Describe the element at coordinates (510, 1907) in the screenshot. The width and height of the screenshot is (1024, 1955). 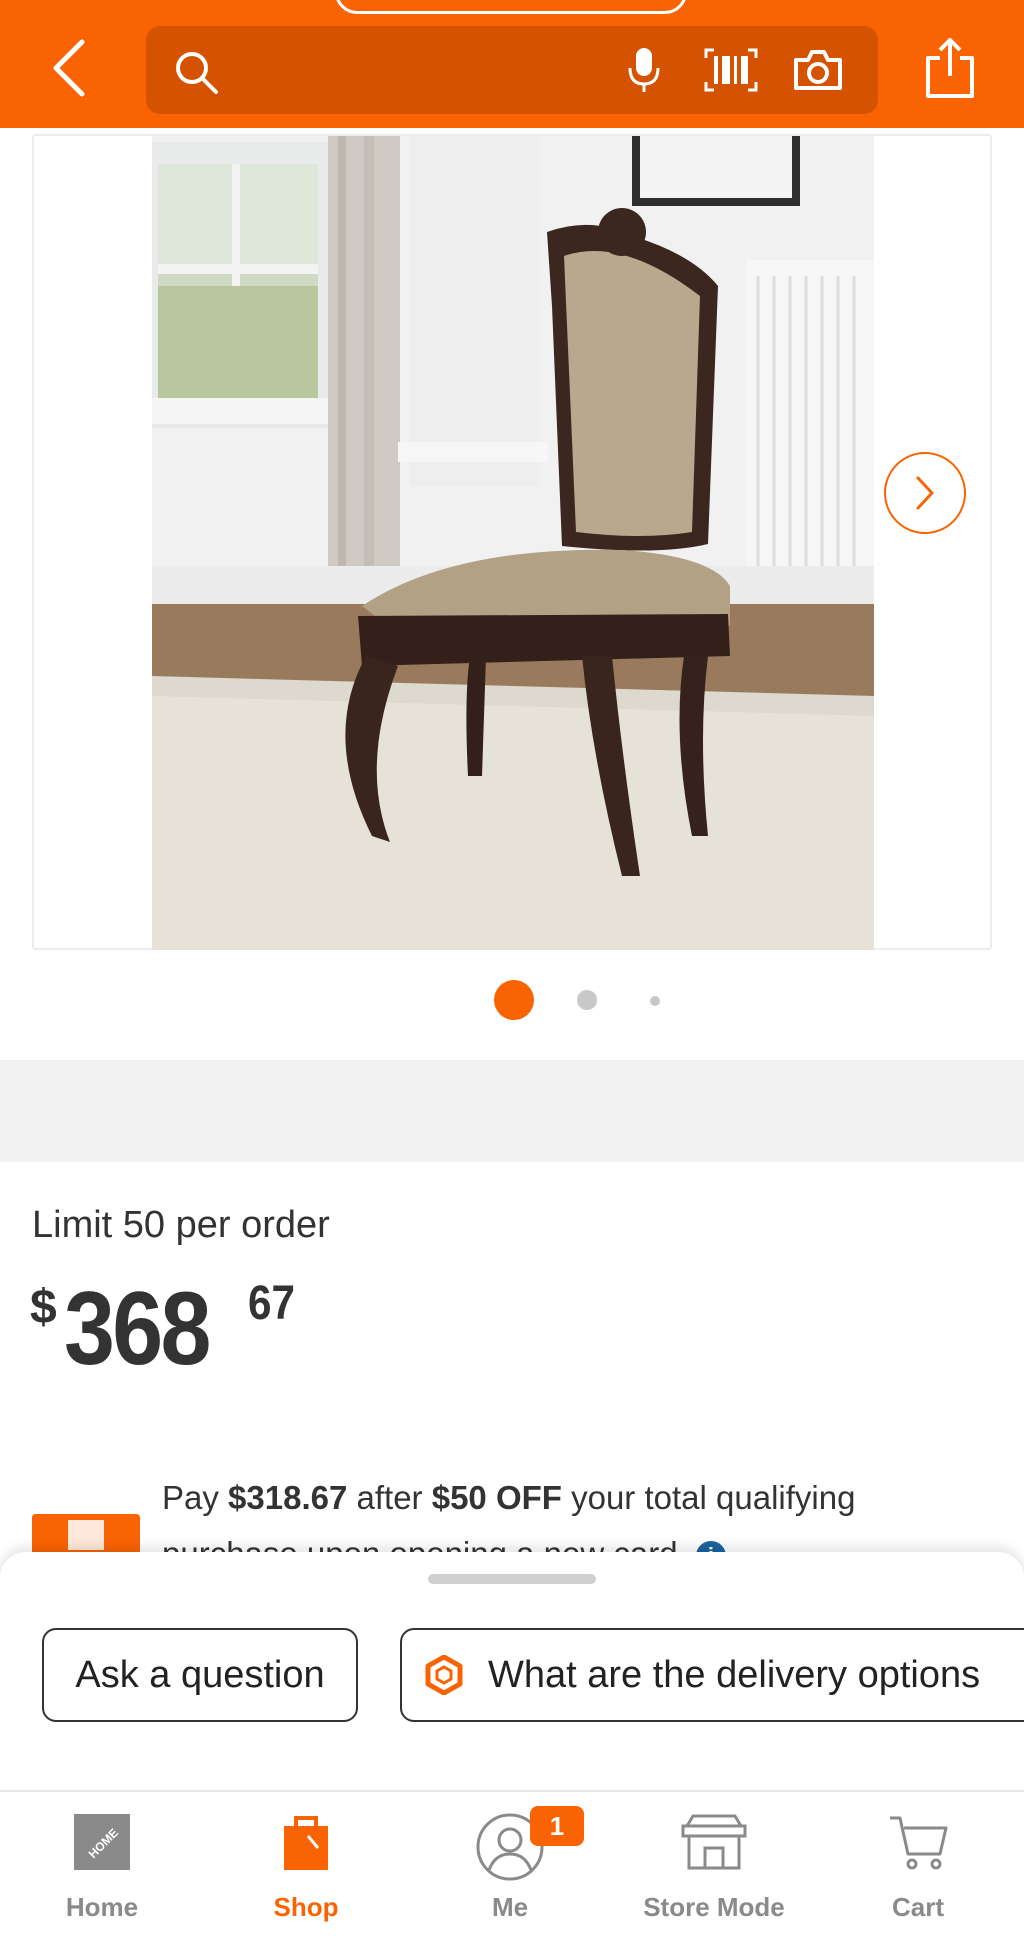
I see `tab-label: Me` at that location.